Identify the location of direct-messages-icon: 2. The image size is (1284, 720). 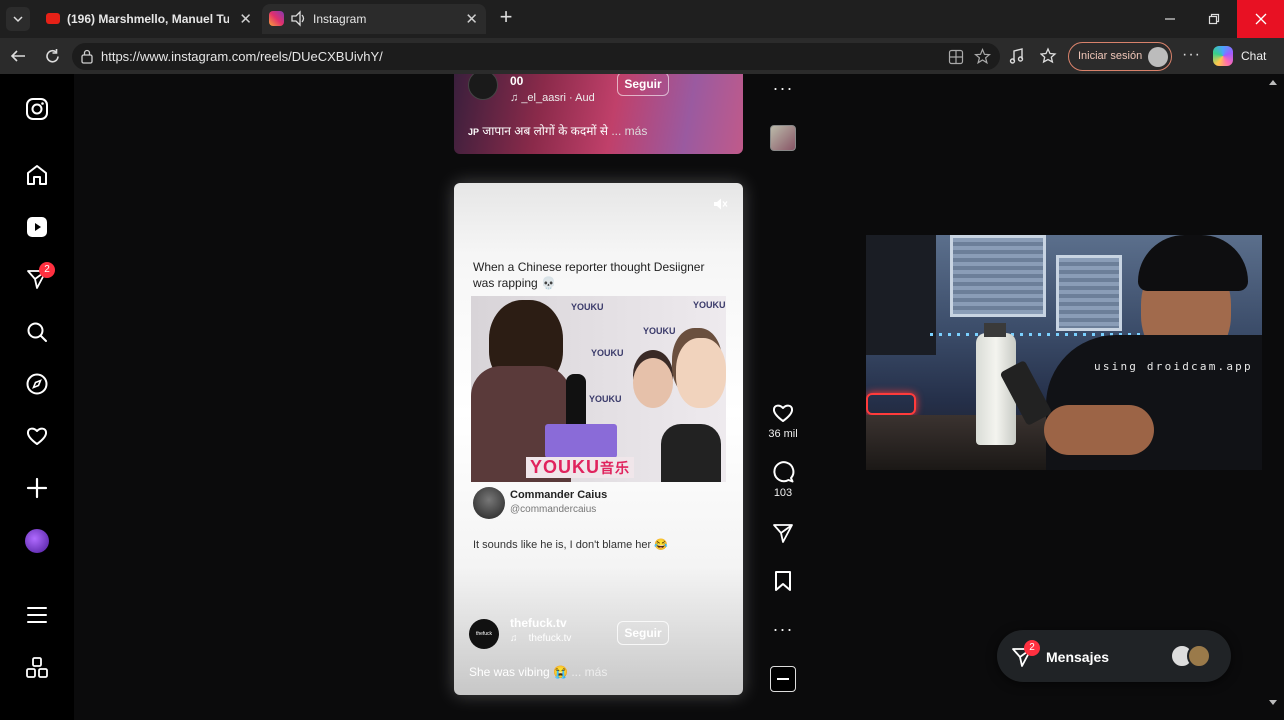
(38, 278).